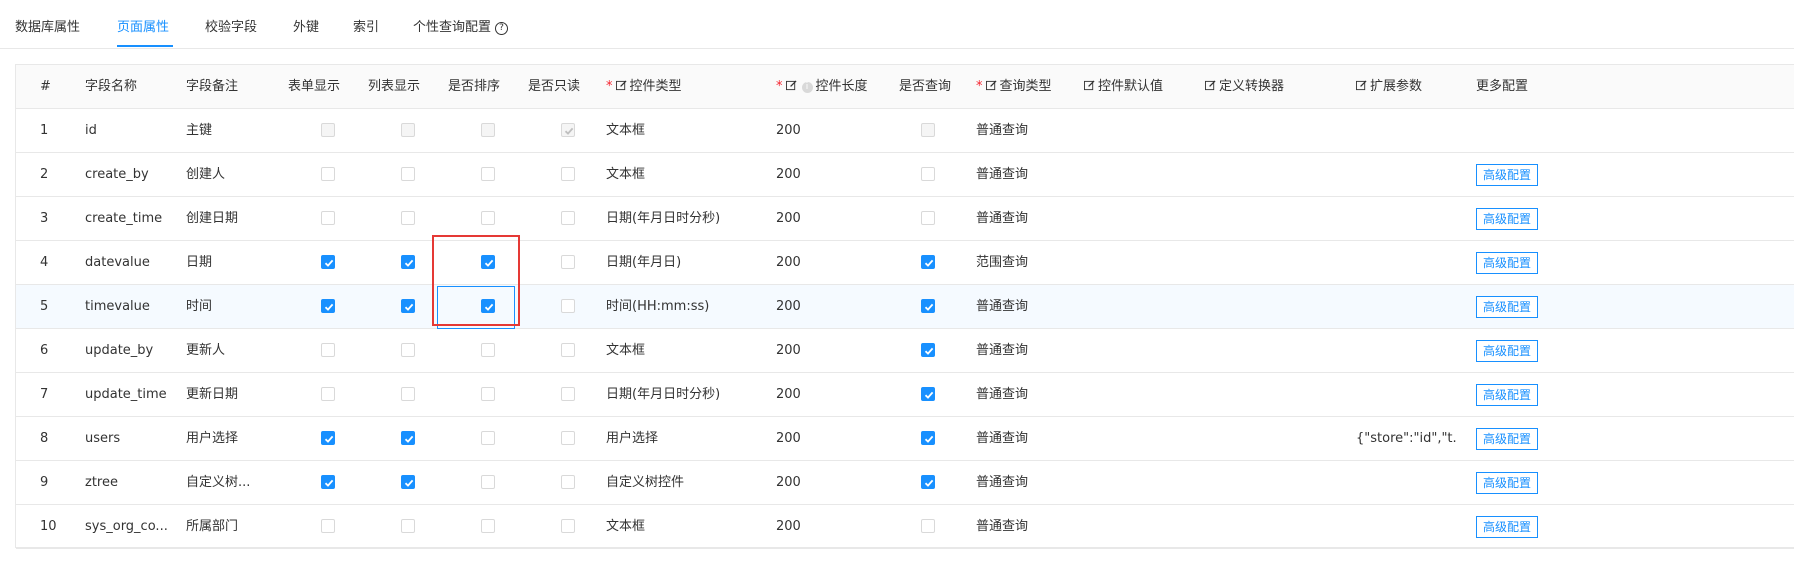 The image size is (1794, 582). Describe the element at coordinates (645, 482) in the screenshot. I see `control-type: 自定义树控件` at that location.